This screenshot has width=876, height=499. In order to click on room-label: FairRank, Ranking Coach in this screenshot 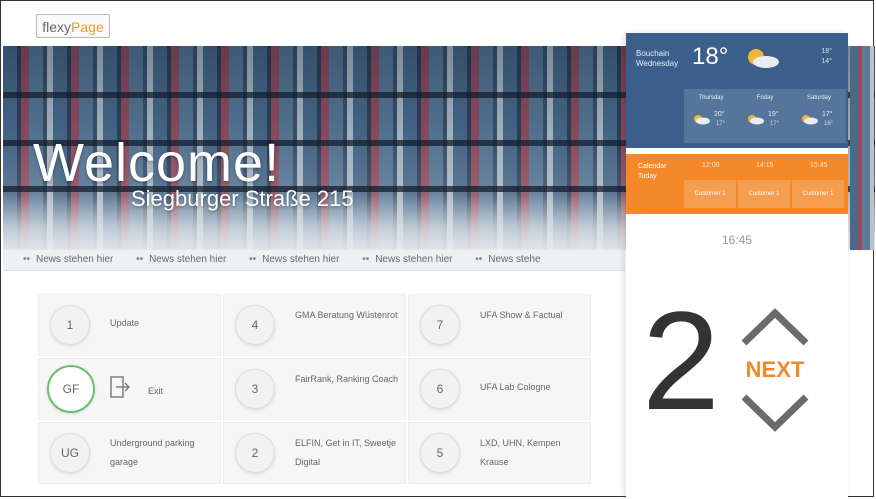, I will do `click(347, 379)`.